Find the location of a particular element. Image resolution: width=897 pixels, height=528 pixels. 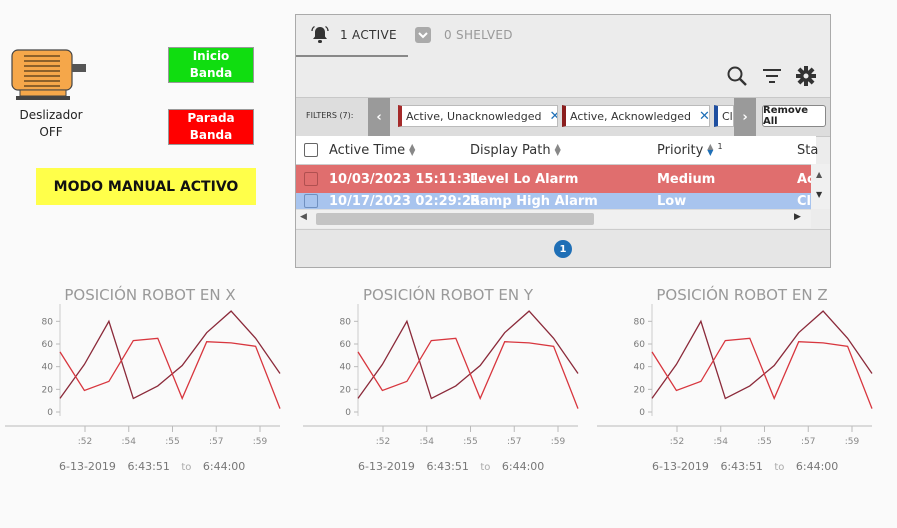

scroll-down-icon: ▼ is located at coordinates (819, 194).